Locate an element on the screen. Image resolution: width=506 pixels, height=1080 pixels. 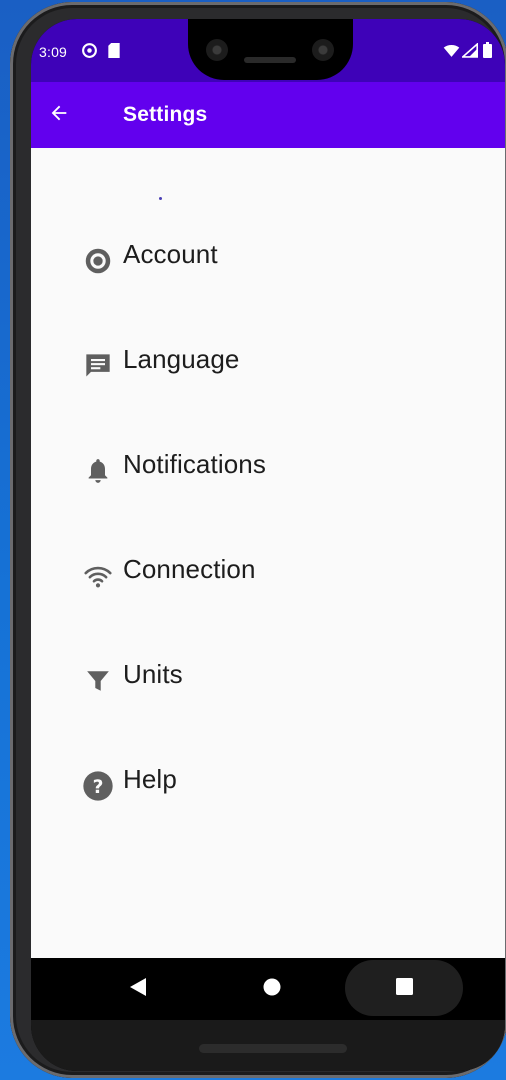
status-bar: 3:09 is located at coordinates (268, 50).